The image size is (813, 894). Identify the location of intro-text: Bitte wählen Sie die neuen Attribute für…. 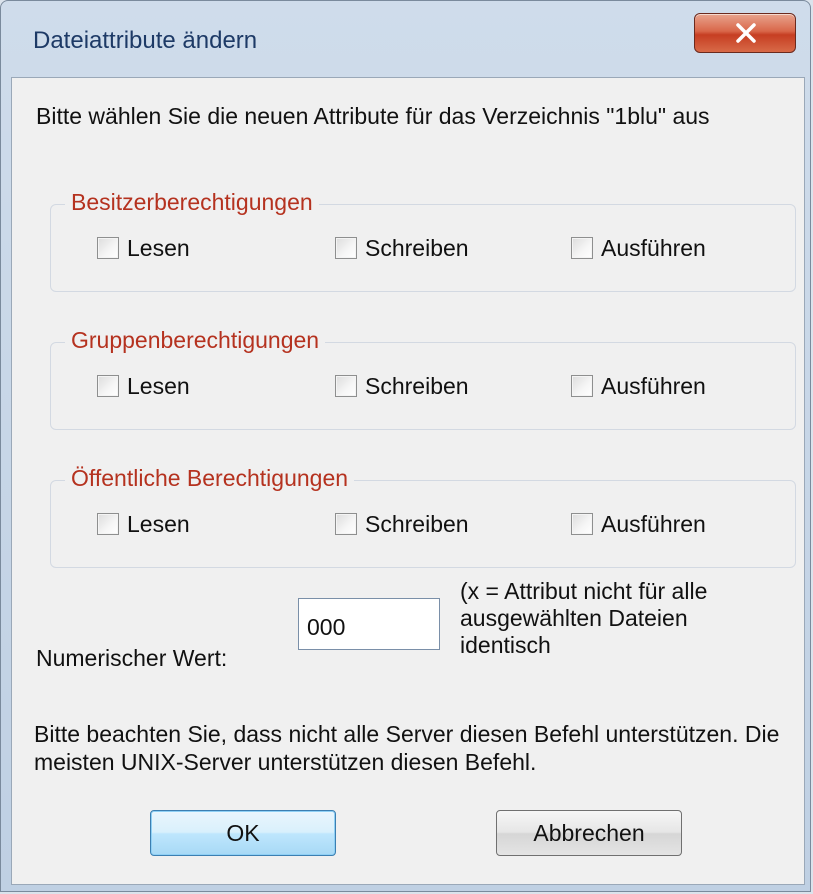
(373, 116).